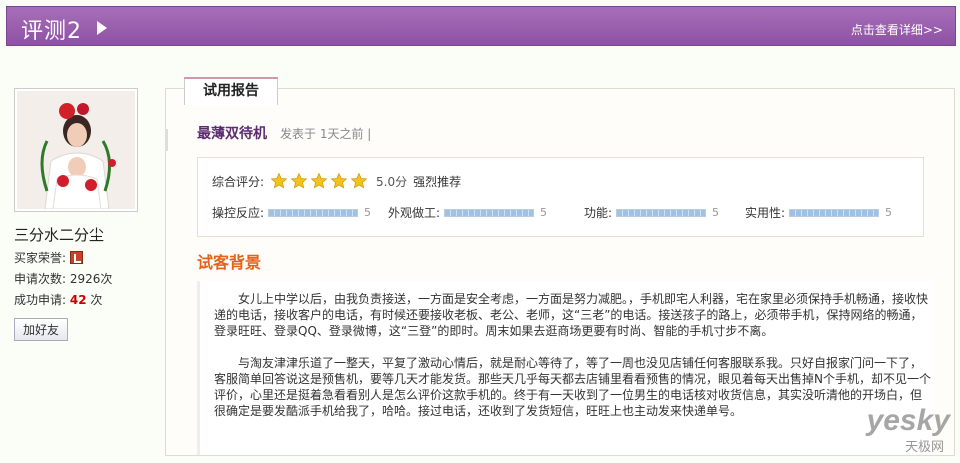 The image size is (960, 463). What do you see at coordinates (414, 213) in the screenshot?
I see `metric-label: 外观做工:` at bounding box center [414, 213].